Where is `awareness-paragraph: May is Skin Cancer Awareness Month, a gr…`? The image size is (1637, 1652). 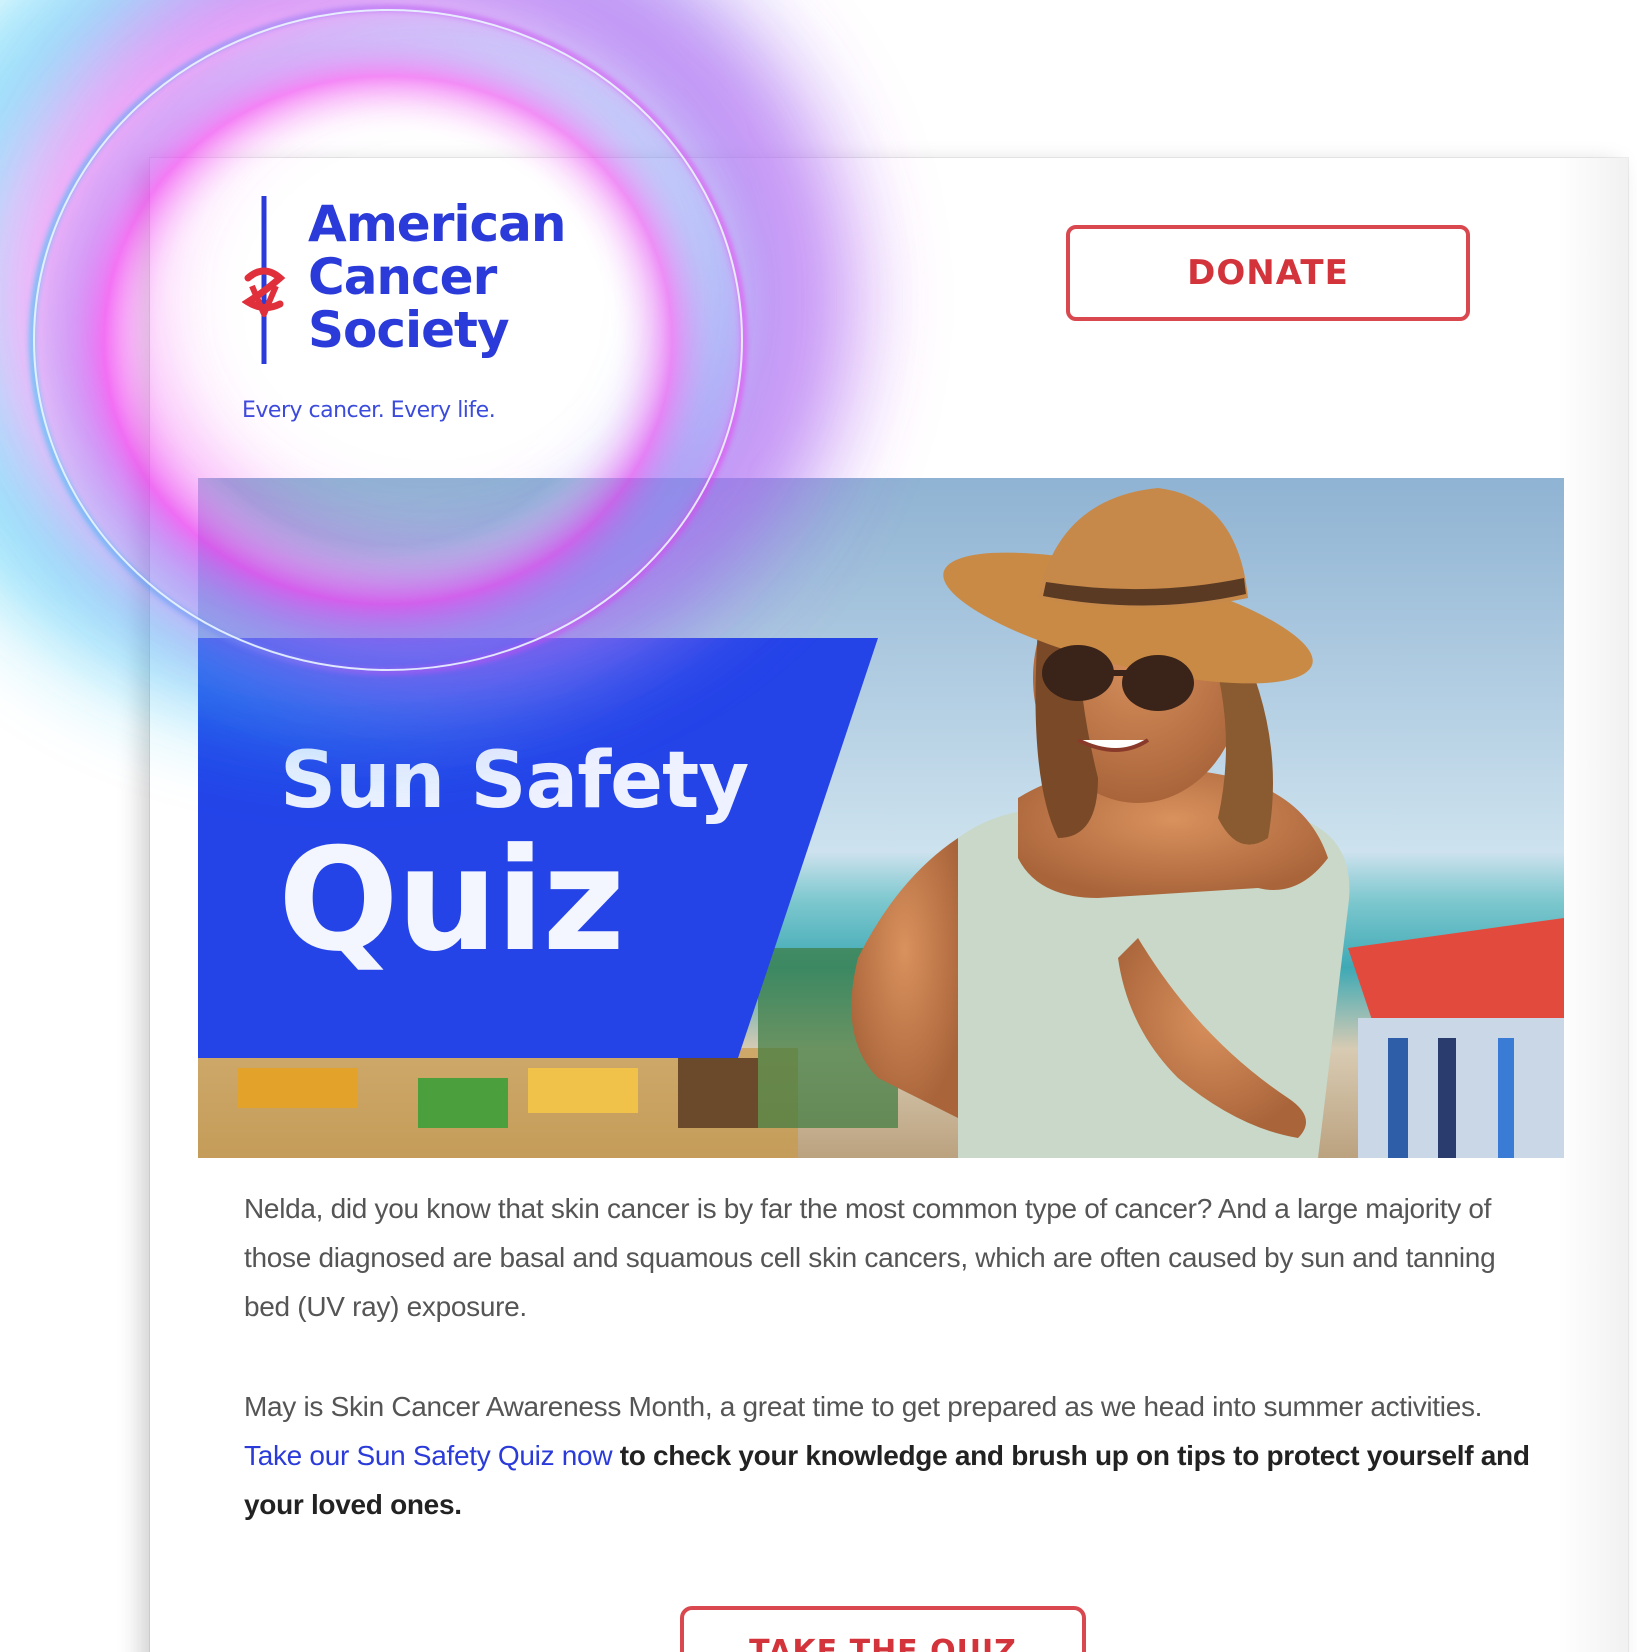
awareness-paragraph: May is Skin Cancer Awareness Month, a gr… is located at coordinates (889, 1455).